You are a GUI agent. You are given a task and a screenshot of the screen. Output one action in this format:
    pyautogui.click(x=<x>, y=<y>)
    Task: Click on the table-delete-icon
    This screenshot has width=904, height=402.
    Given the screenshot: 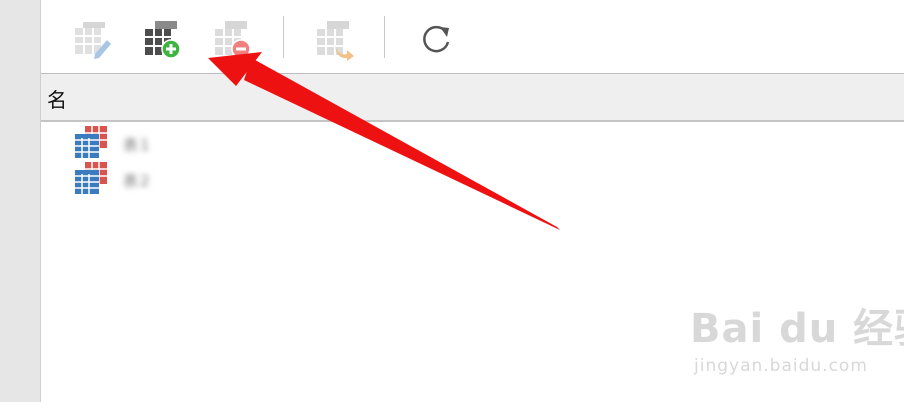 What is the action you would take?
    pyautogui.click(x=233, y=40)
    